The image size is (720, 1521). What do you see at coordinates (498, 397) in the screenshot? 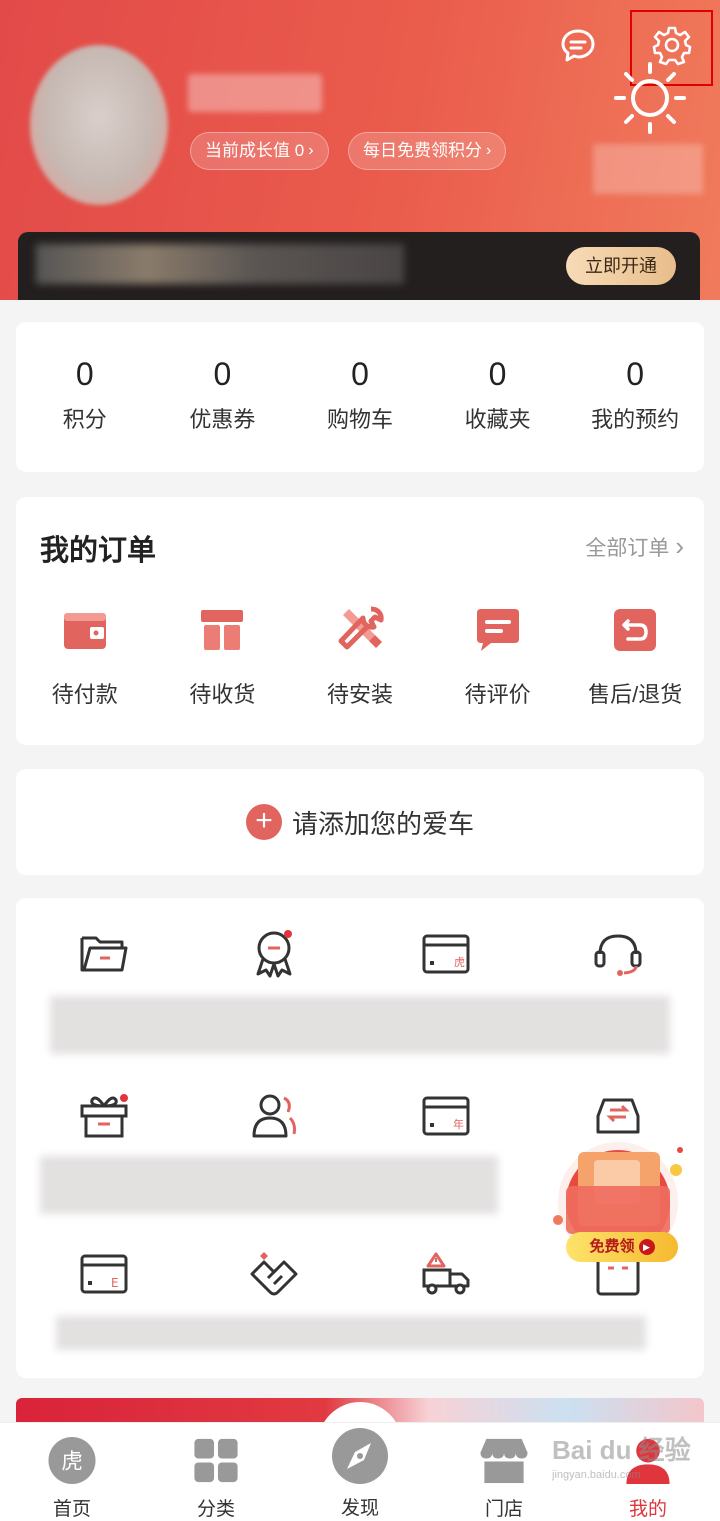
I see `stat-favorites: 0 收藏夹` at bounding box center [498, 397].